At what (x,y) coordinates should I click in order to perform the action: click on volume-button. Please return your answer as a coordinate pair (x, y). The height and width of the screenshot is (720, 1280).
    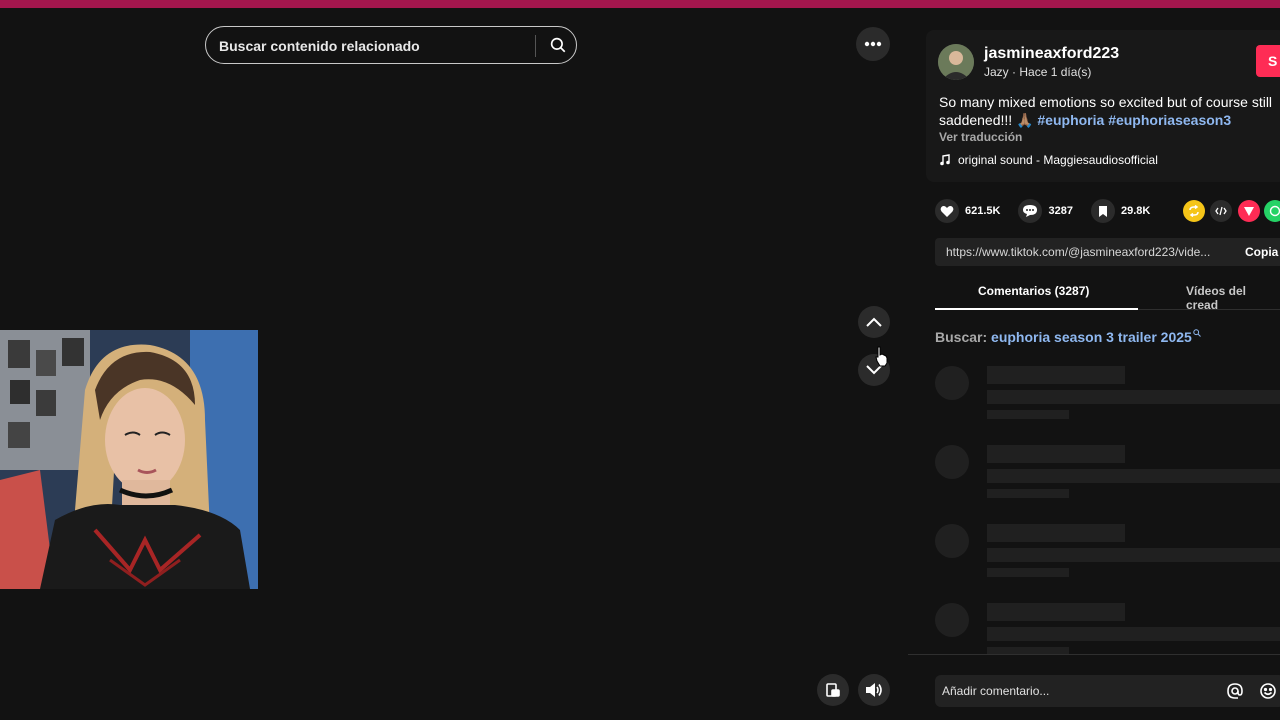
    Looking at the image, I should click on (874, 690).